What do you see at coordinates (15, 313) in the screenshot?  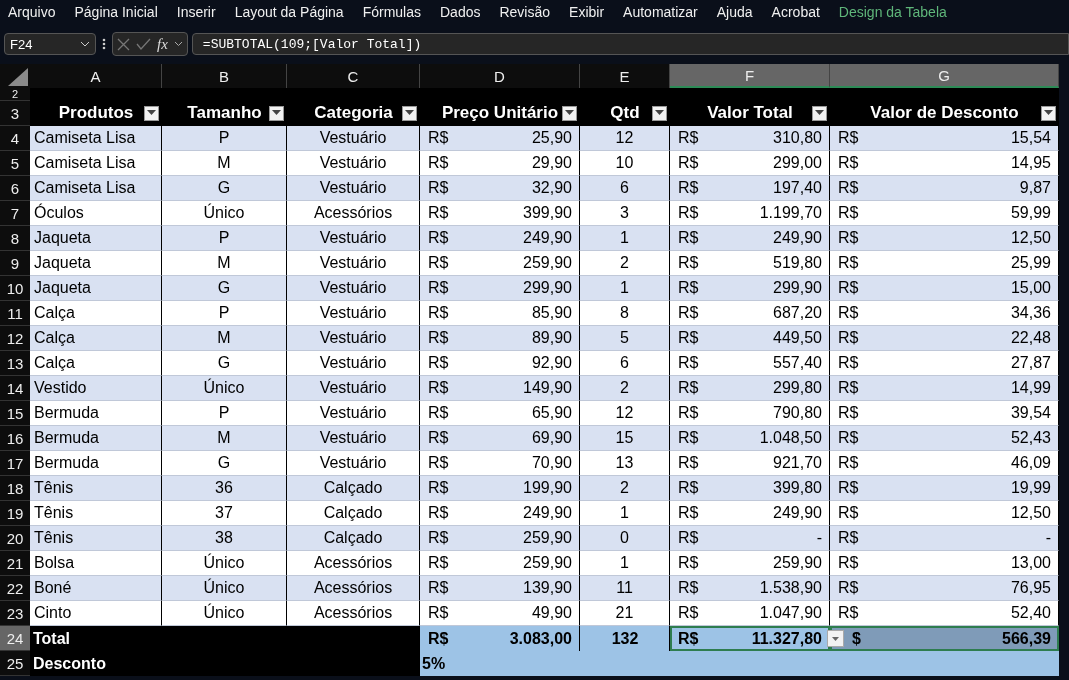 I see `row-header: 11` at bounding box center [15, 313].